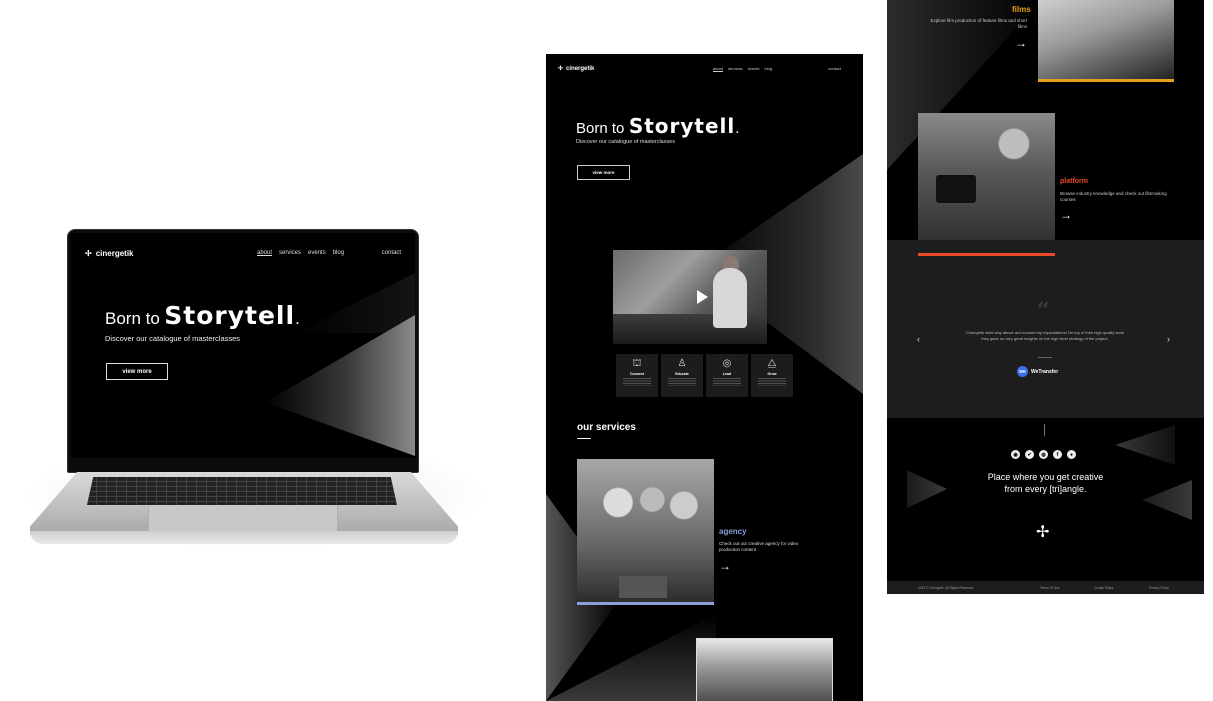 This screenshot has width=1213, height=701. I want to click on films-title: films, so click(1021, 9).